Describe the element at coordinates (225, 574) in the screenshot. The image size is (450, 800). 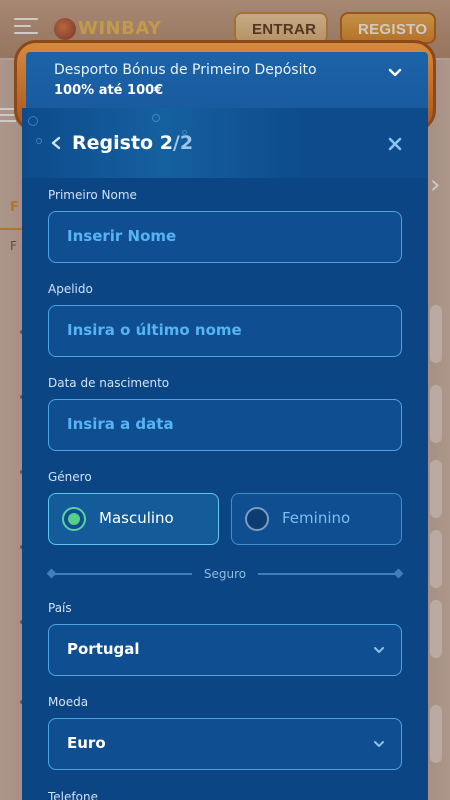
I see `secure-divider: Seguro` at that location.